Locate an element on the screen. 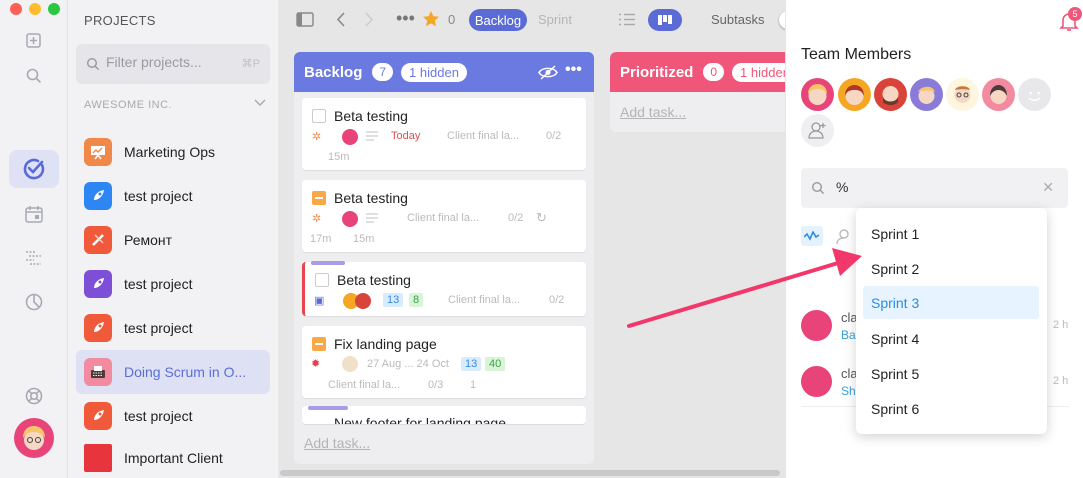 This screenshot has height=478, width=1083. chevron-down-icon is located at coordinates (260, 103).